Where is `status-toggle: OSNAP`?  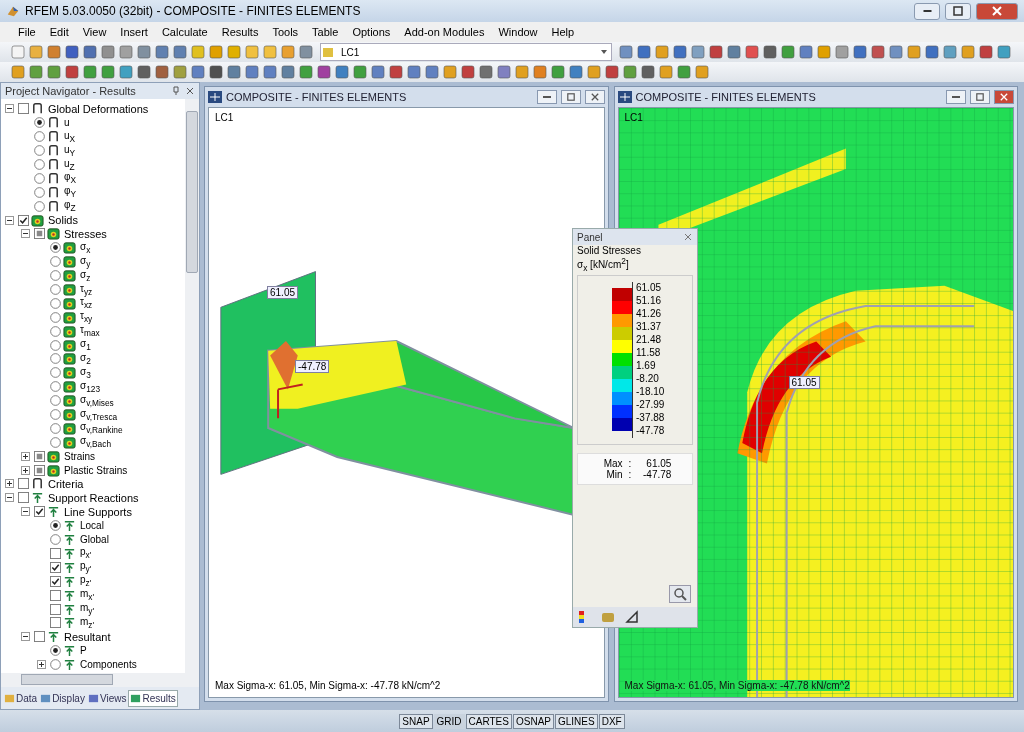 status-toggle: OSNAP is located at coordinates (533, 721).